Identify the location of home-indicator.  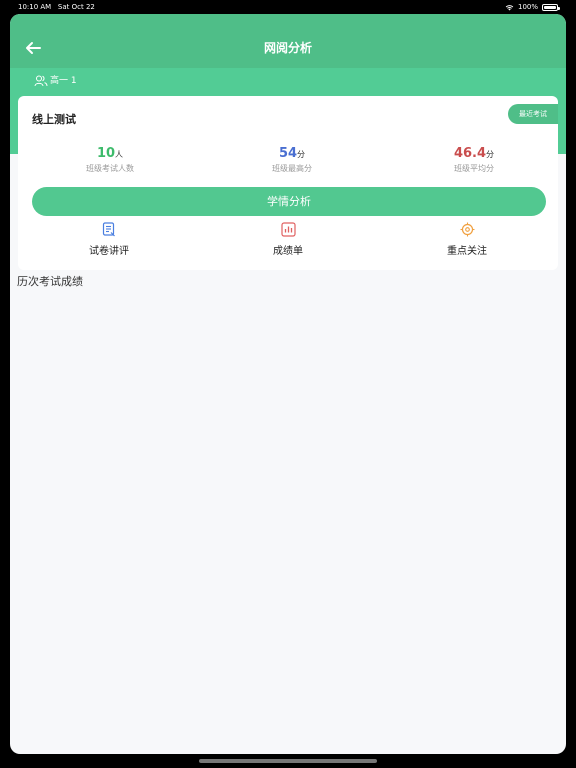
(288, 761).